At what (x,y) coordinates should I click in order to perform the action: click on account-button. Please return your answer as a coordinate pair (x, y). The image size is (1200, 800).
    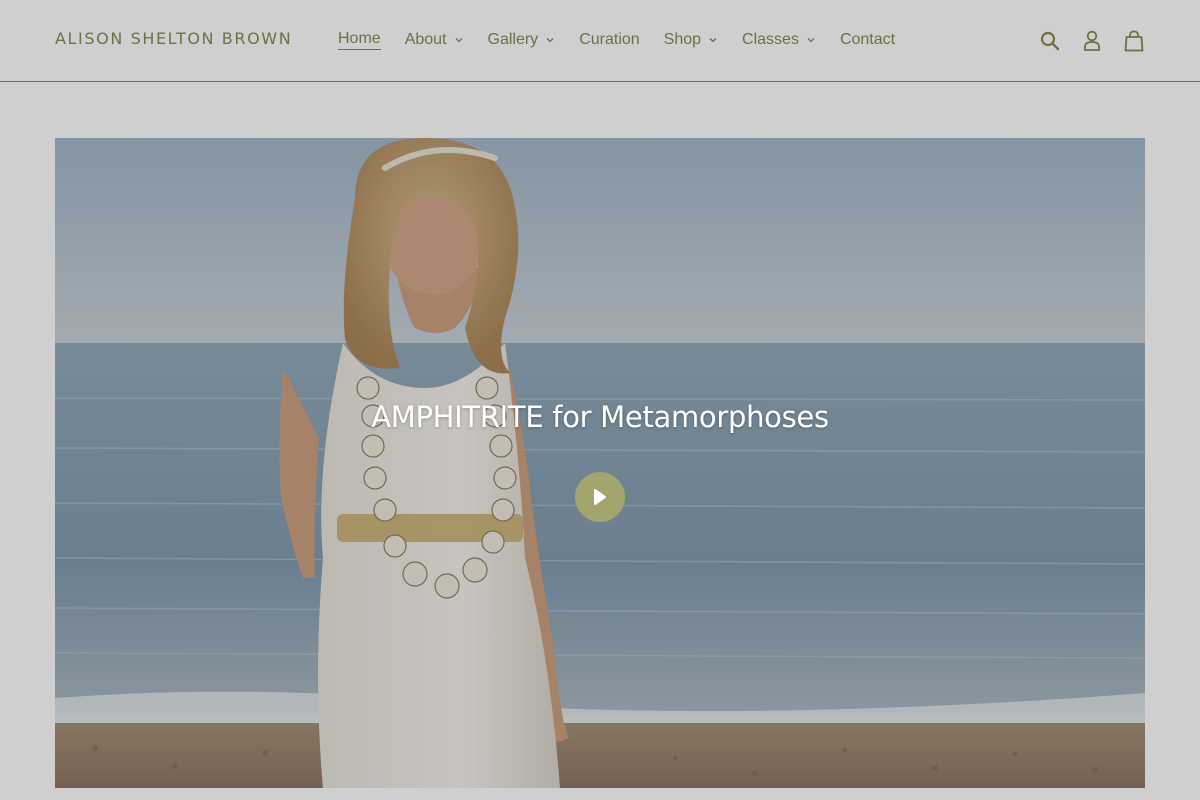
    Looking at the image, I should click on (1092, 41).